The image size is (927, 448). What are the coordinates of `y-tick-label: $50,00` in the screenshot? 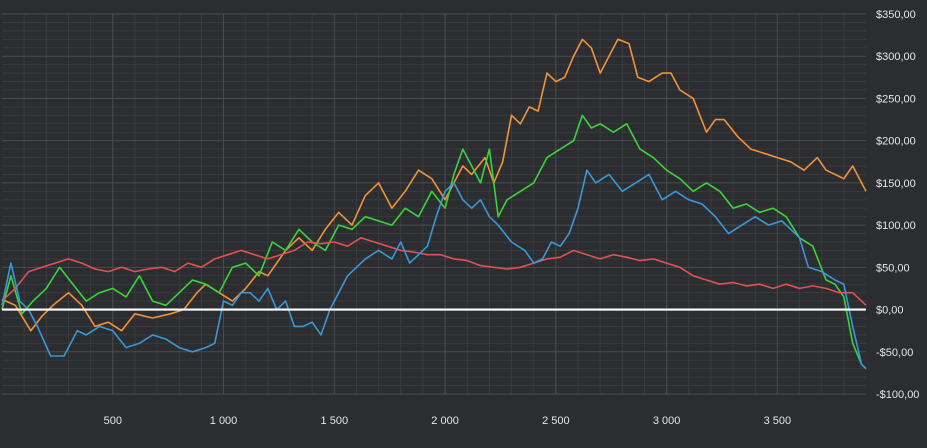 It's located at (893, 268).